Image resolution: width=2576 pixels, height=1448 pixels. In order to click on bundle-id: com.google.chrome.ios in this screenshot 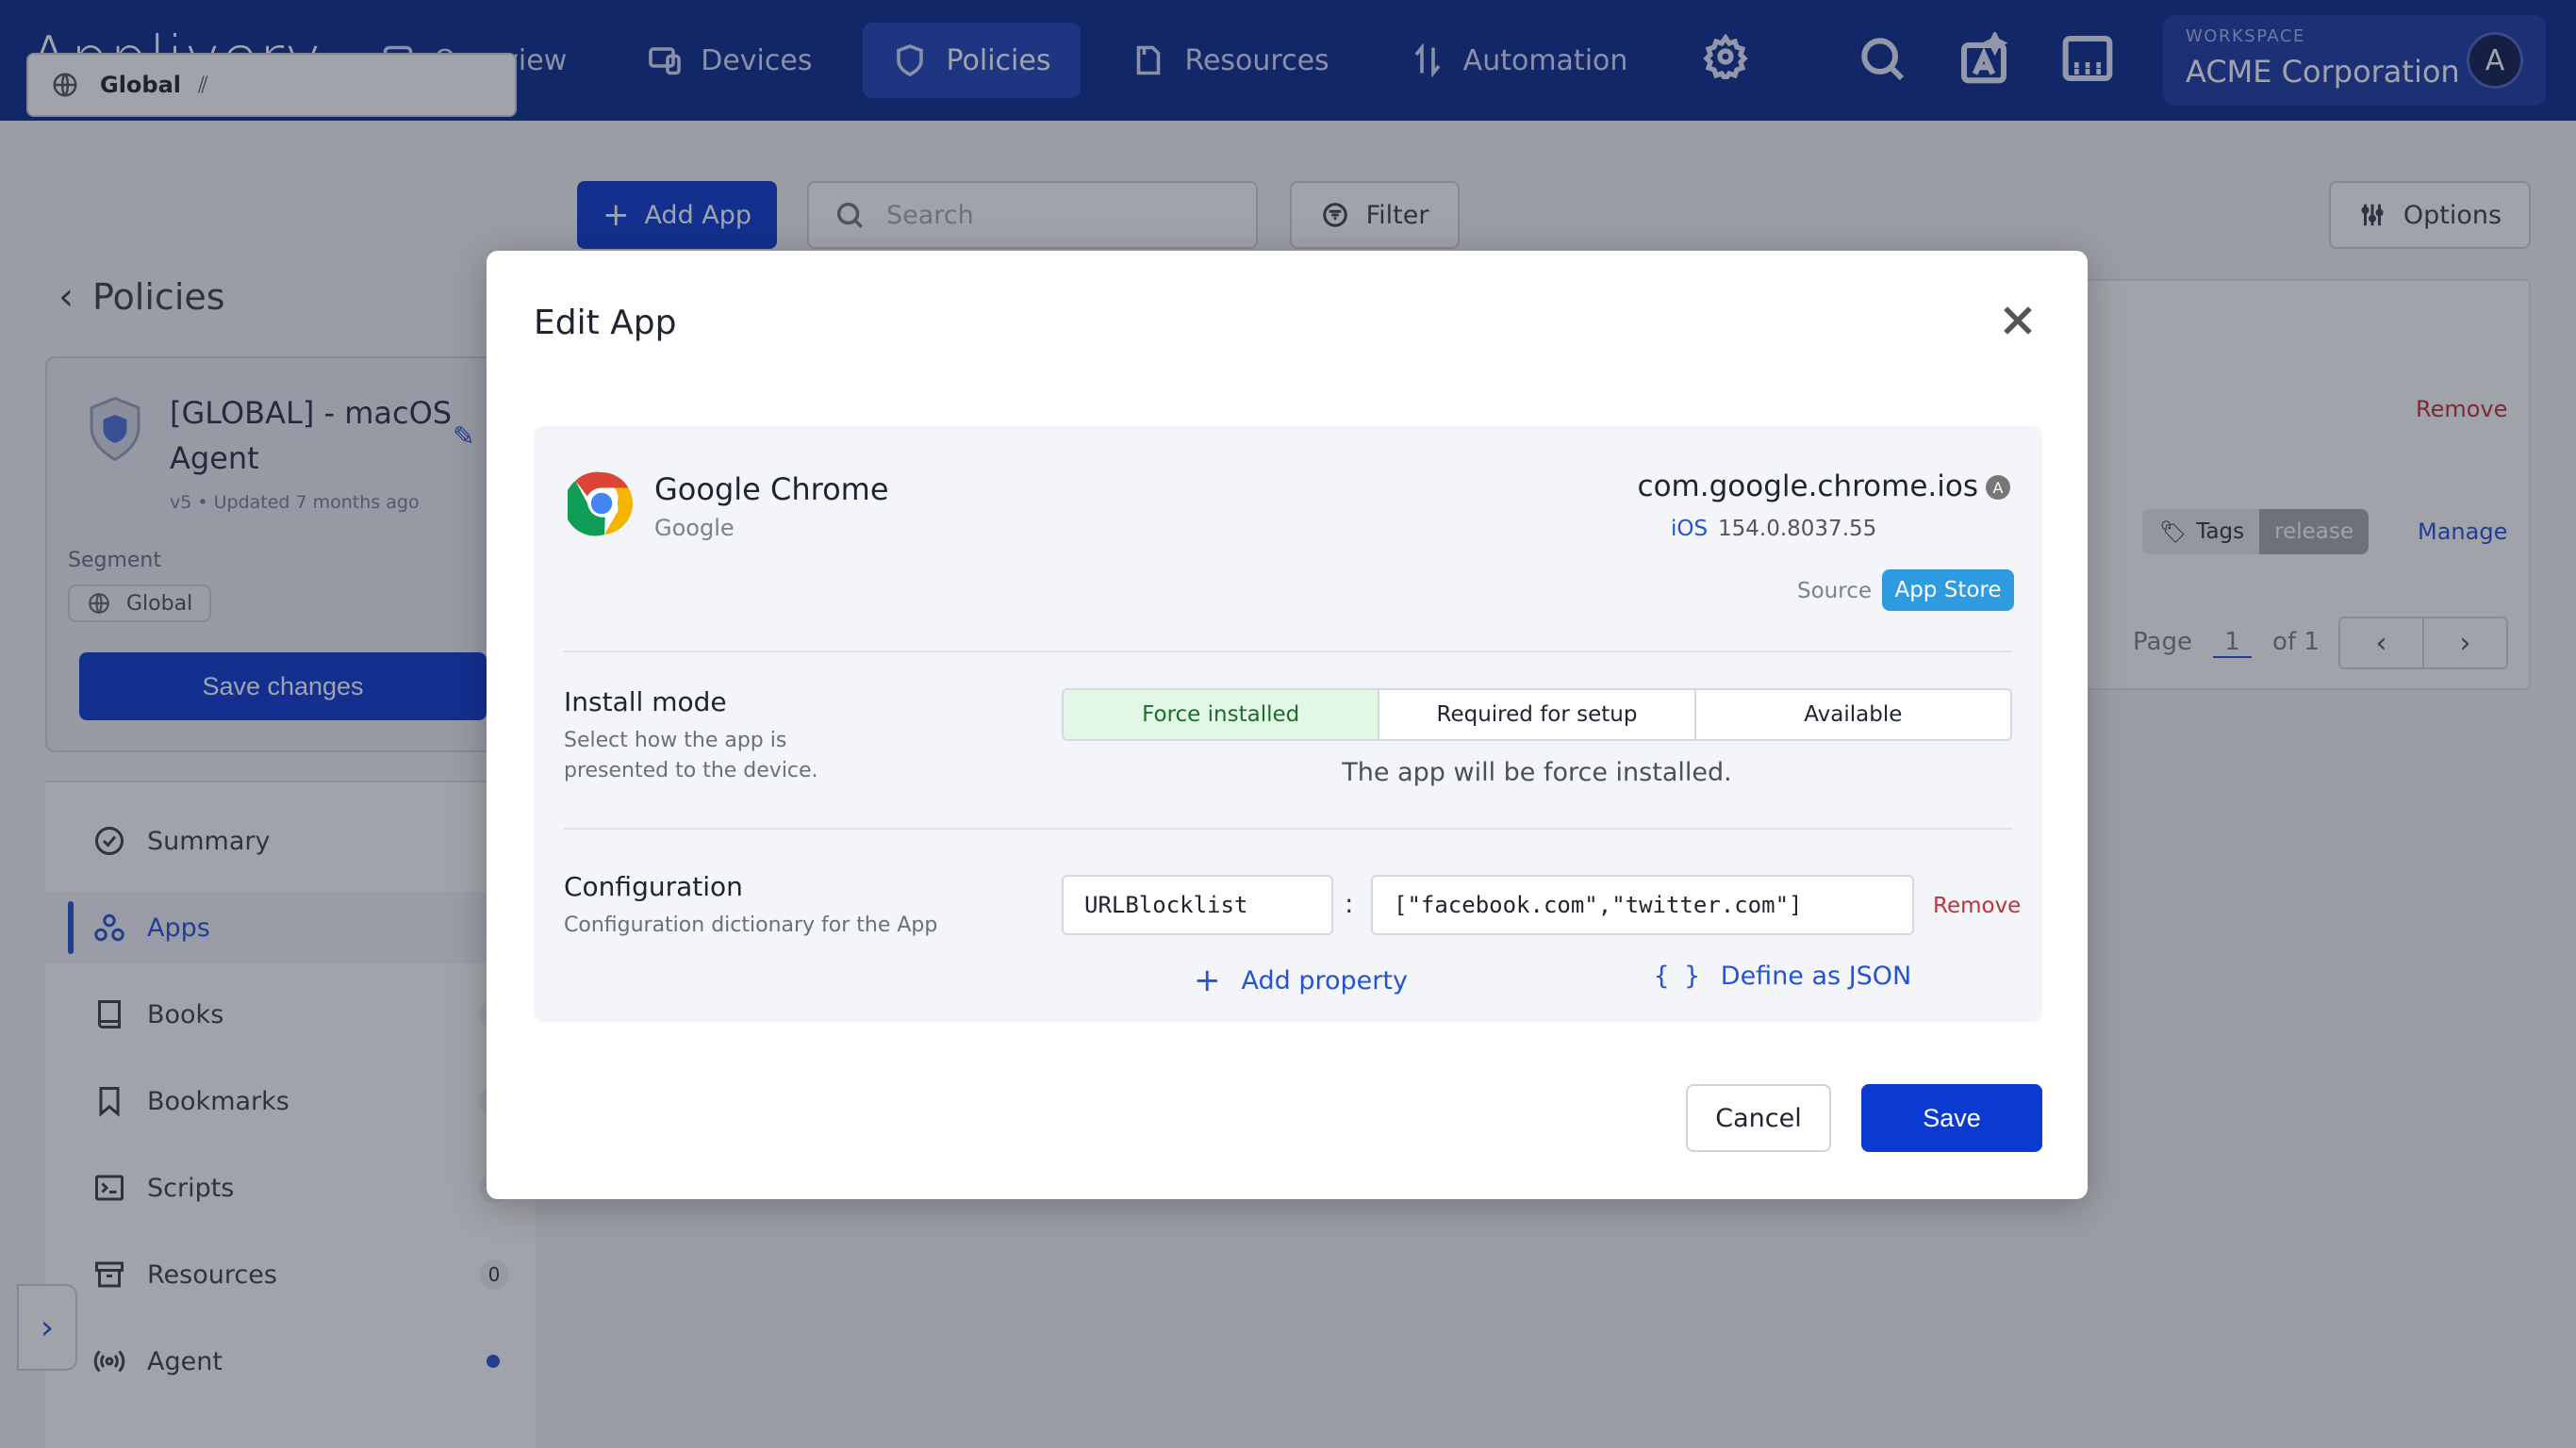, I will do `click(1807, 486)`.